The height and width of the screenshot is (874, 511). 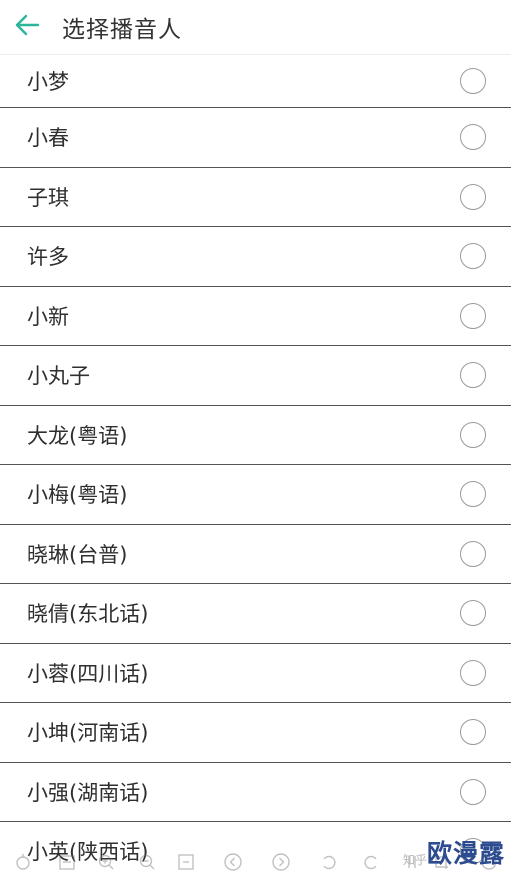 I want to click on speaker-row: 小强(湖南话), so click(x=255, y=792).